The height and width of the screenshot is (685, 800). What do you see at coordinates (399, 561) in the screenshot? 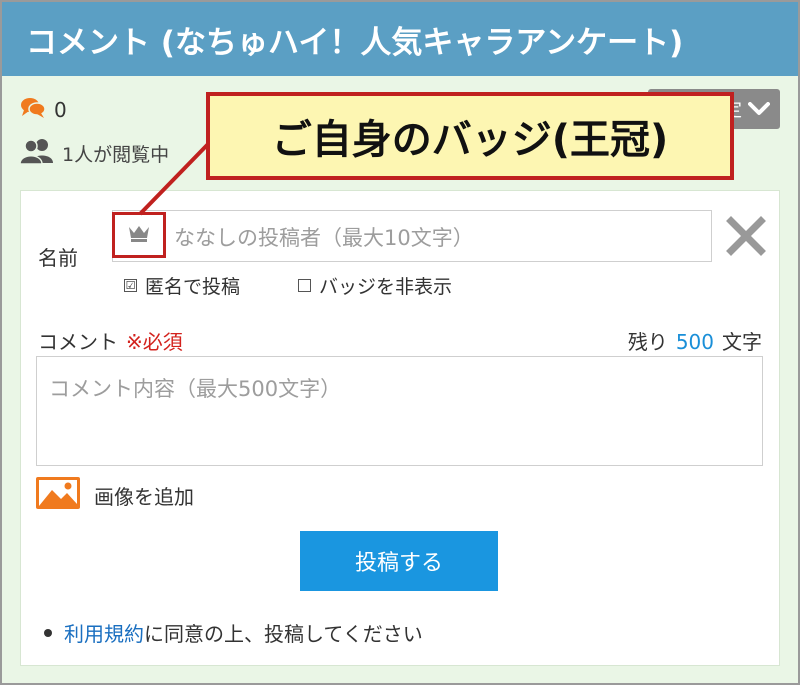
I see `submit-button: 投稿する` at bounding box center [399, 561].